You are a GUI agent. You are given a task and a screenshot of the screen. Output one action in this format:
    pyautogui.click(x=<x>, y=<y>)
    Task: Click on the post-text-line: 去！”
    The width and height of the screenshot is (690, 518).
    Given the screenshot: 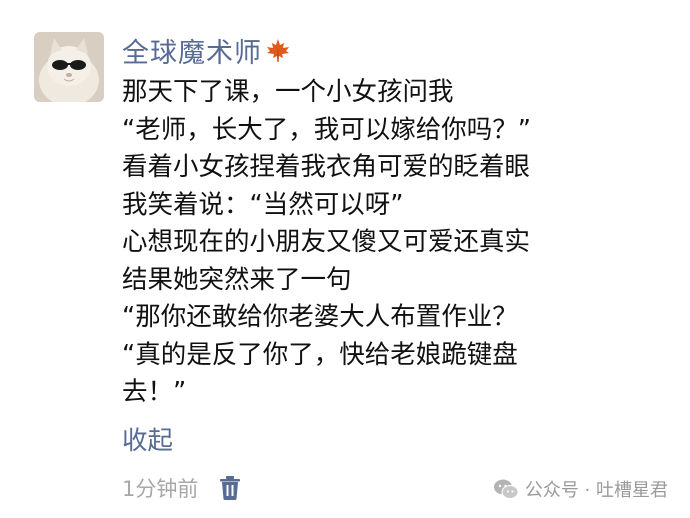 What is the action you would take?
    pyautogui.click(x=154, y=392)
    